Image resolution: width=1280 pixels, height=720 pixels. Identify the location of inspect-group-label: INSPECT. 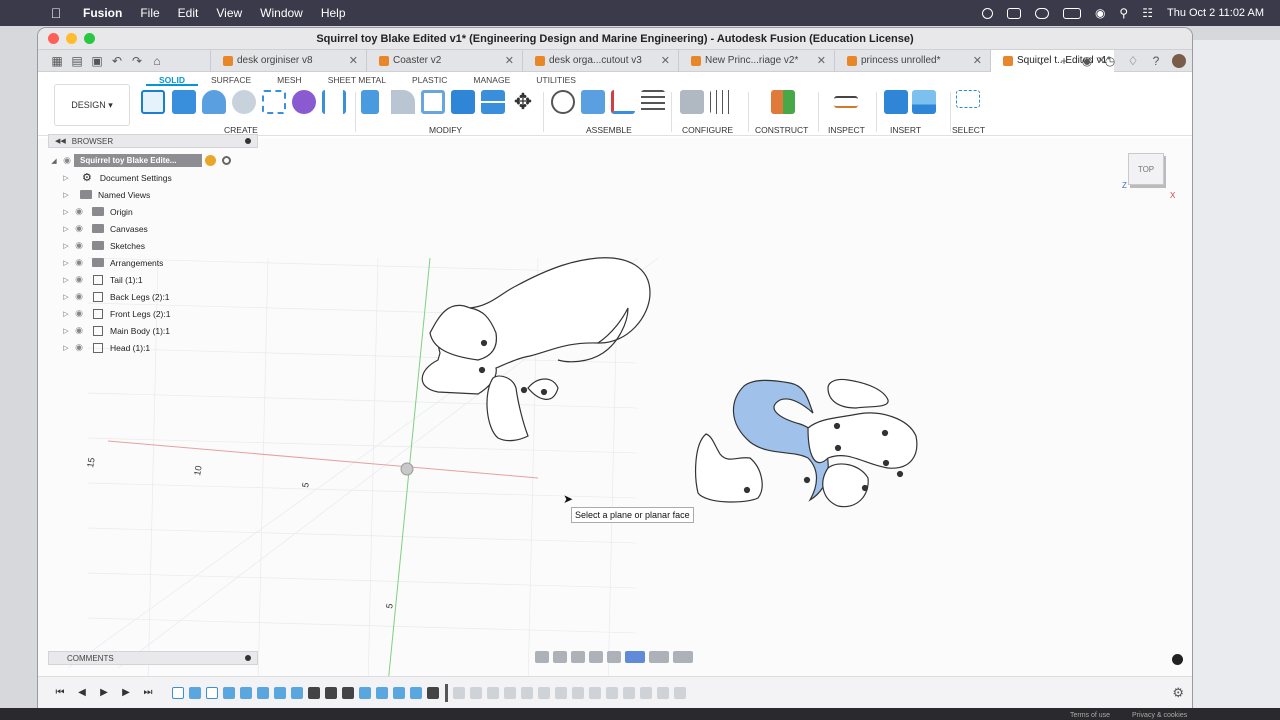
(846, 130).